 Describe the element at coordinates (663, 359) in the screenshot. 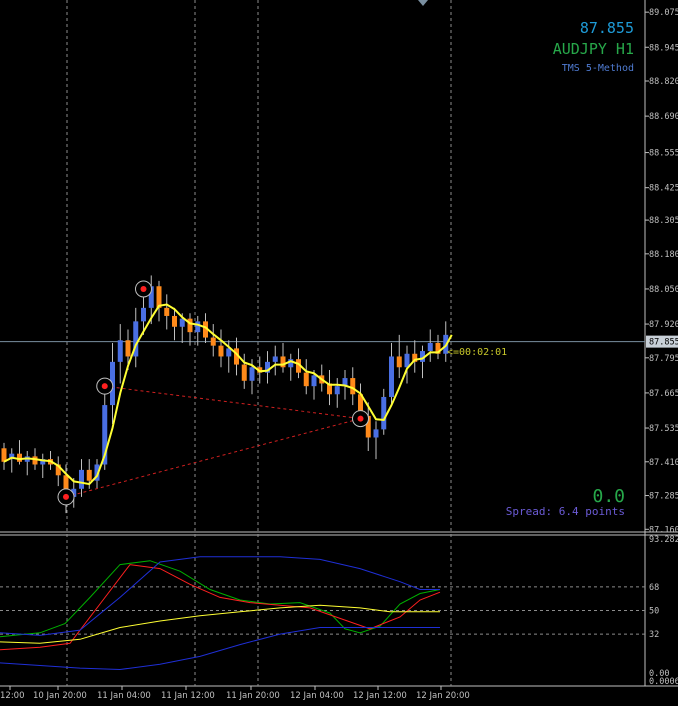

I see `price-tick-label: 87.795` at that location.